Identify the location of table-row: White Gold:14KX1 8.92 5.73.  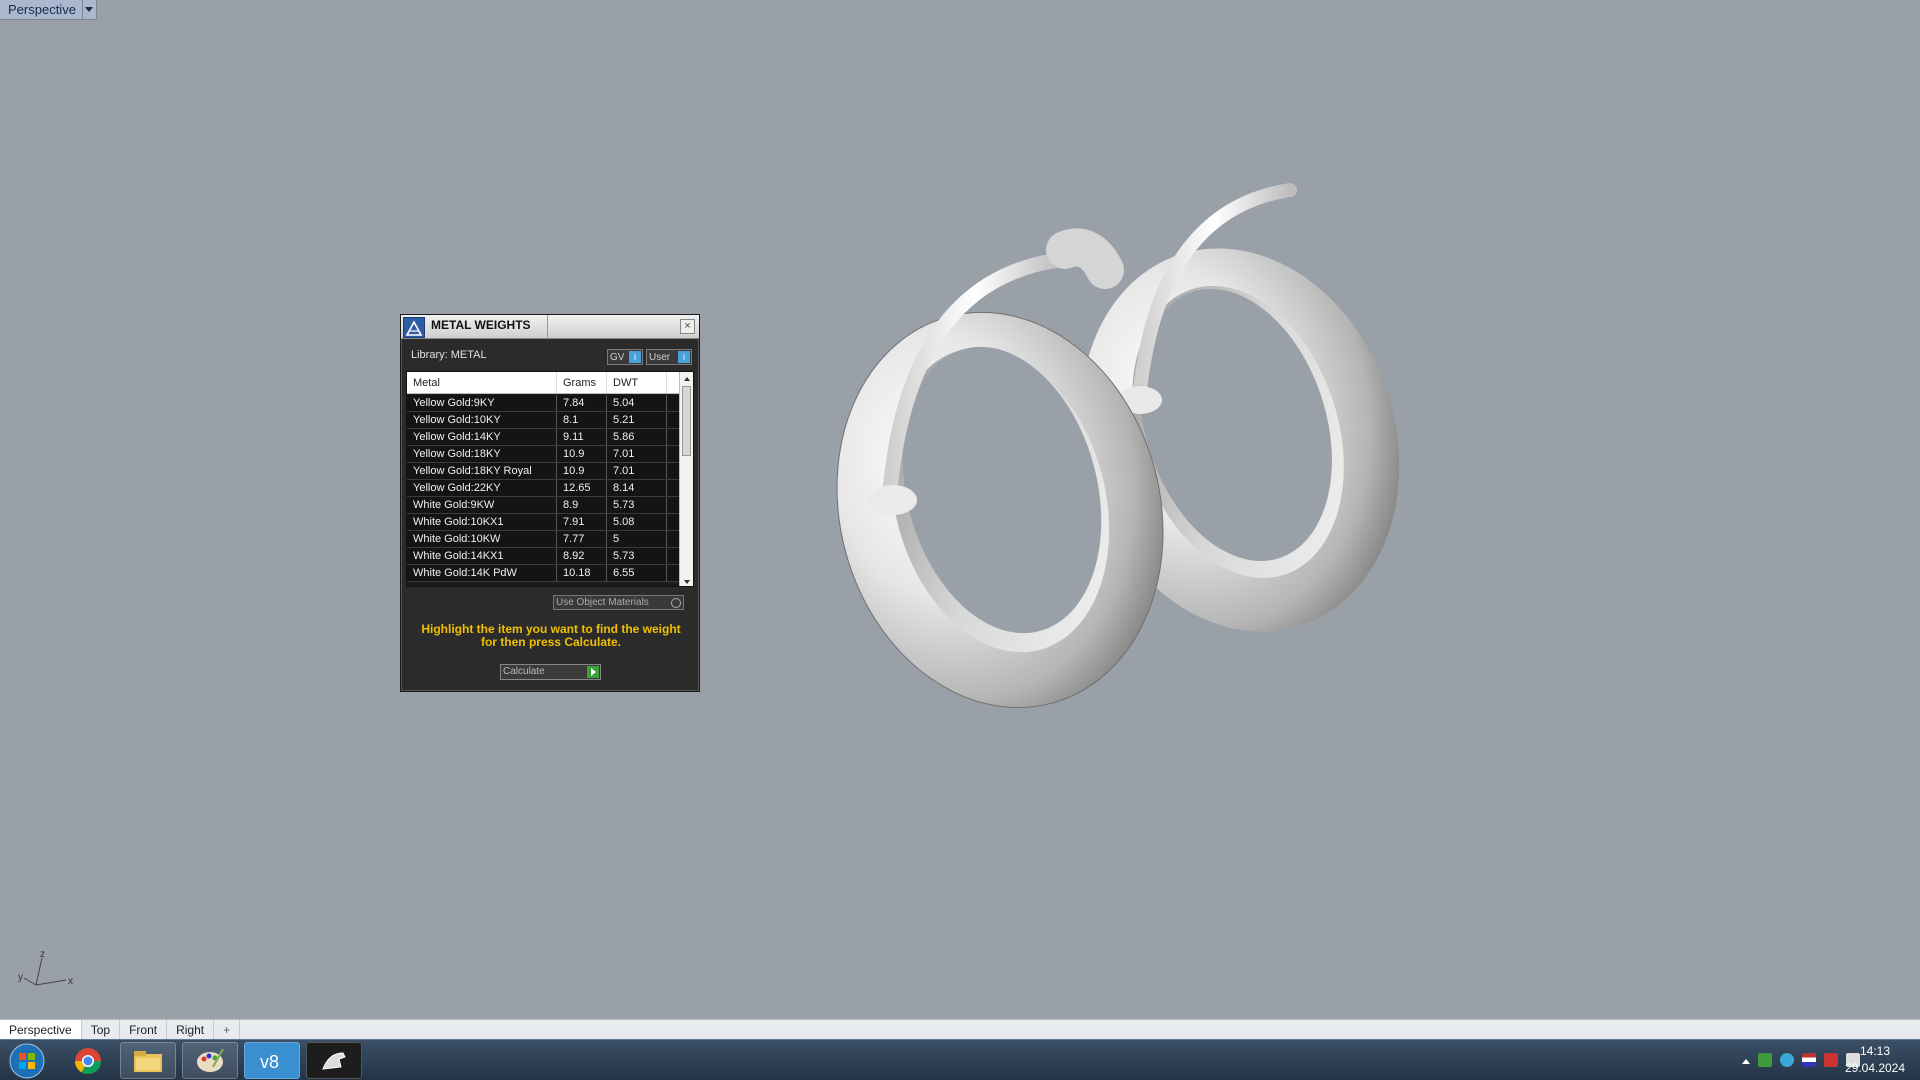
(543, 556).